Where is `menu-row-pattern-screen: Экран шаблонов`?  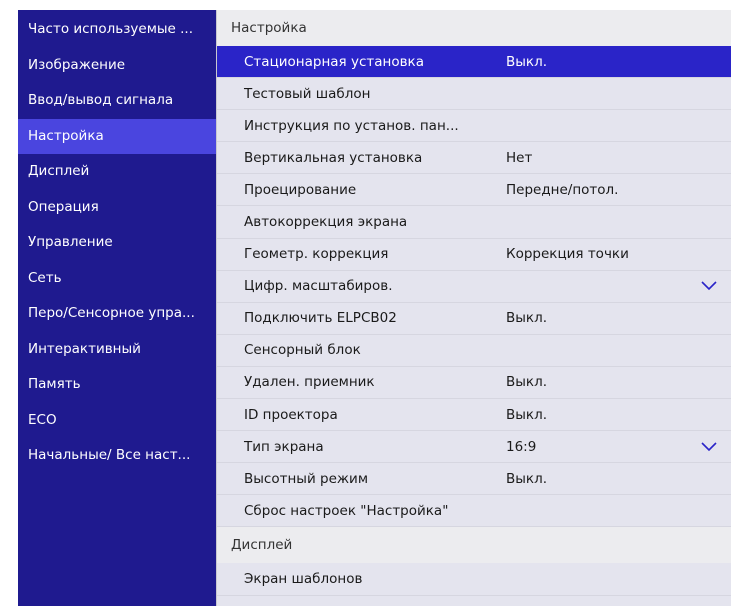
menu-row-pattern-screen: Экран шаблонов is located at coordinates (474, 579).